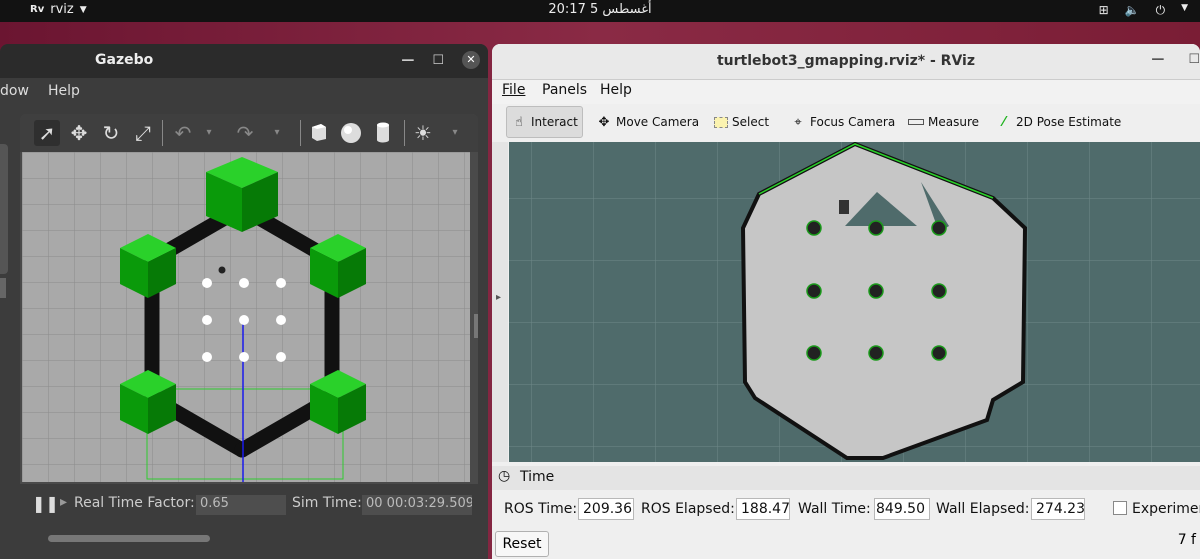 Image resolution: width=1200 pixels, height=559 pixels. Describe the element at coordinates (846, 478) in the screenshot. I see `time-panel-header: ◷ Time` at that location.